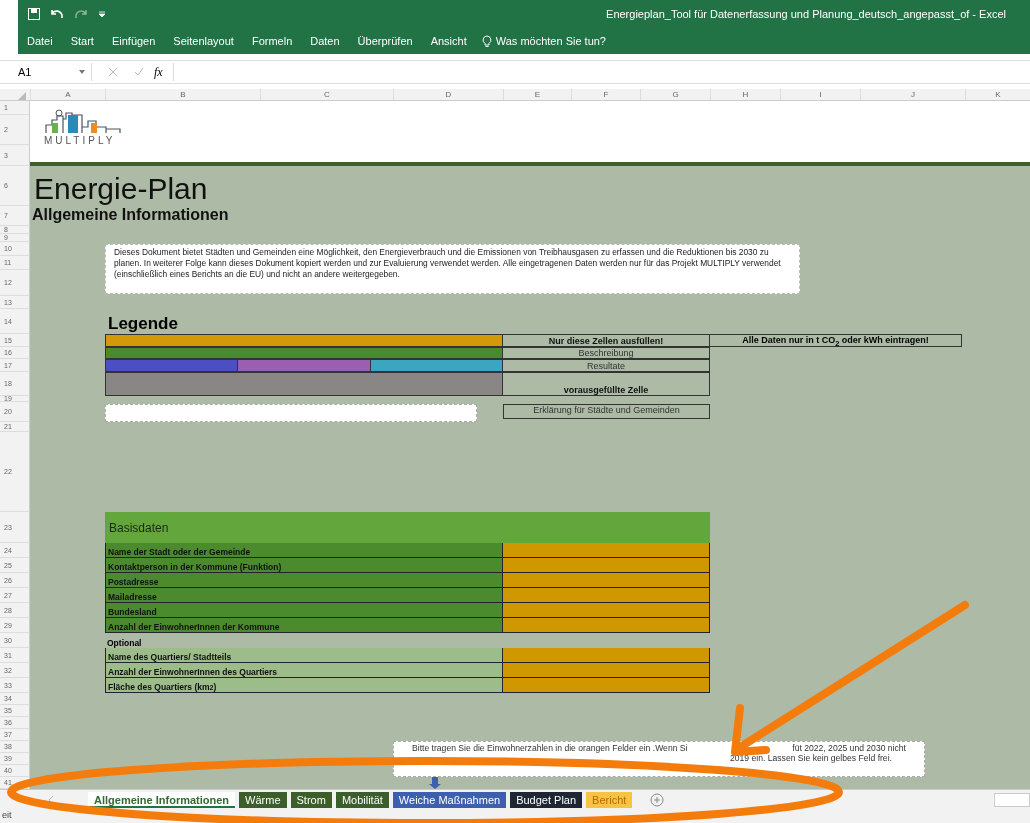 The width and height of the screenshot is (1030, 823). I want to click on insert-function-button: fx, so click(158, 72).